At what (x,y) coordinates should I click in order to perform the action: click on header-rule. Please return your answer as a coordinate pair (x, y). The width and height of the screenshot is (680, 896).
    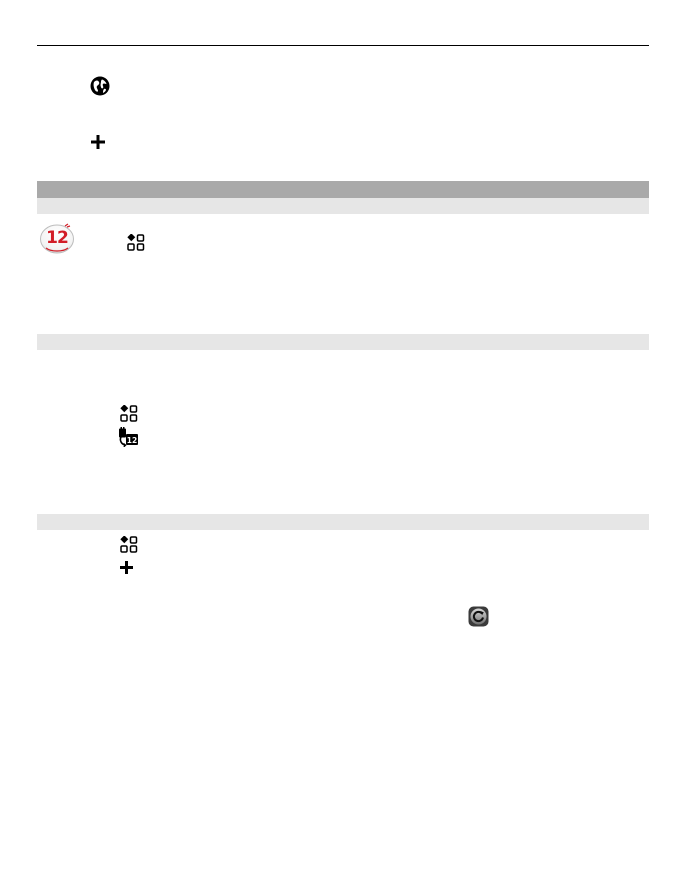
    Looking at the image, I should click on (343, 45).